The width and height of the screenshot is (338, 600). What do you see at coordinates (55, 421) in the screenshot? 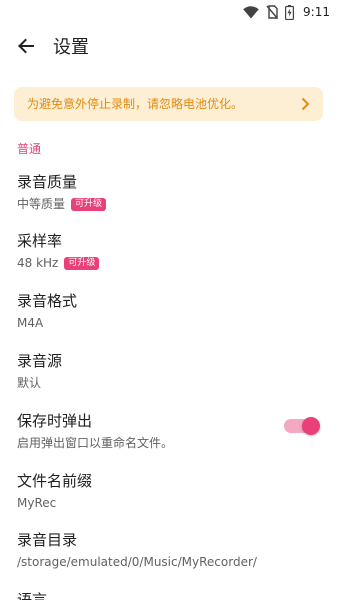
I see `pref-title: 保存时弹出` at bounding box center [55, 421].